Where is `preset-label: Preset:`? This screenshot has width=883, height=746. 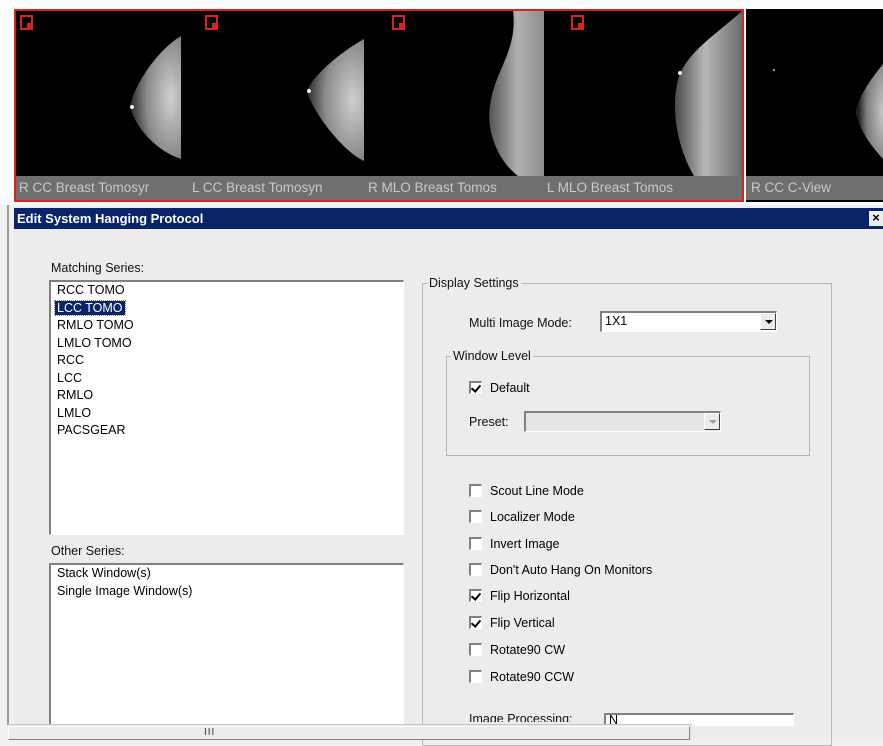 preset-label: Preset: is located at coordinates (489, 422).